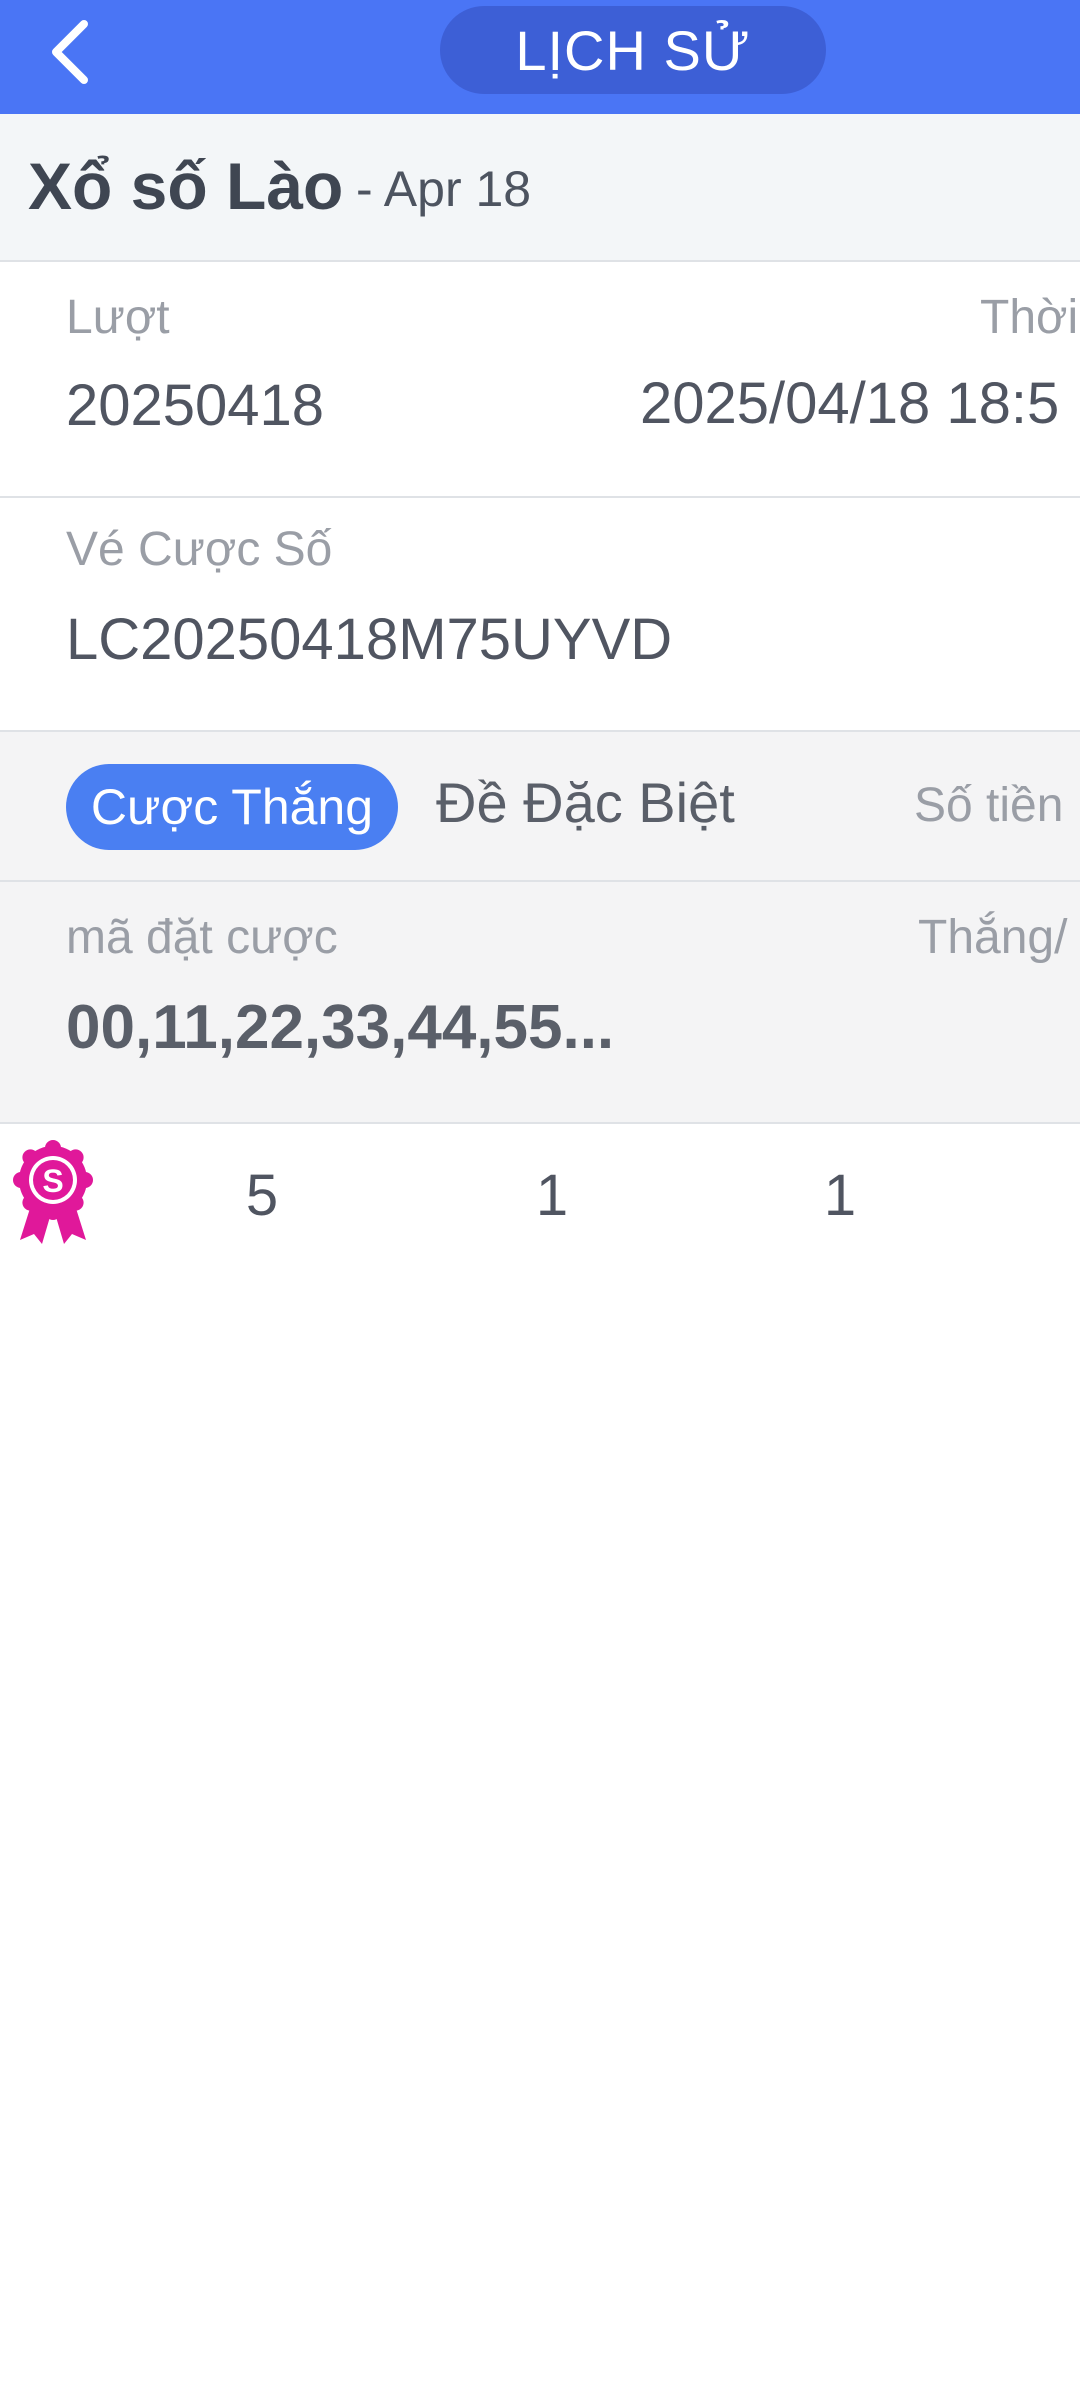 This screenshot has height=2400, width=1080. I want to click on ticket-label: Vé Cược Số, so click(199, 549).